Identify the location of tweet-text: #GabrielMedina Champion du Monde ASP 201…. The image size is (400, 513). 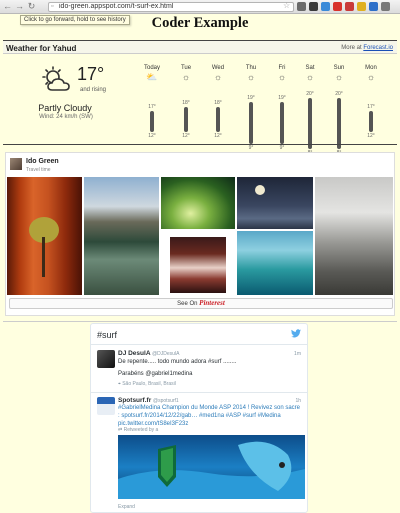
(209, 416).